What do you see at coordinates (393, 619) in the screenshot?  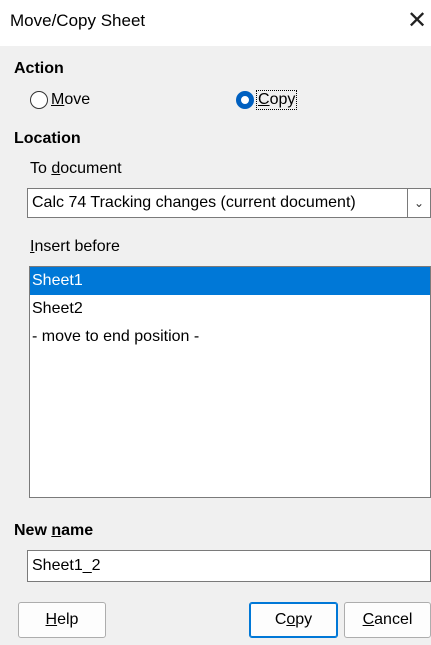 I see `cancel-label-rest: ancel` at bounding box center [393, 619].